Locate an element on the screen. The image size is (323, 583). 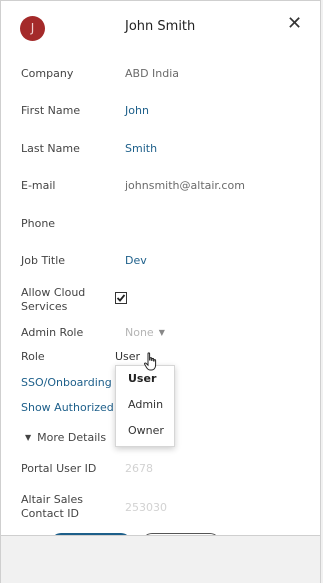
last-name-label: Last Name is located at coordinates (50, 148).